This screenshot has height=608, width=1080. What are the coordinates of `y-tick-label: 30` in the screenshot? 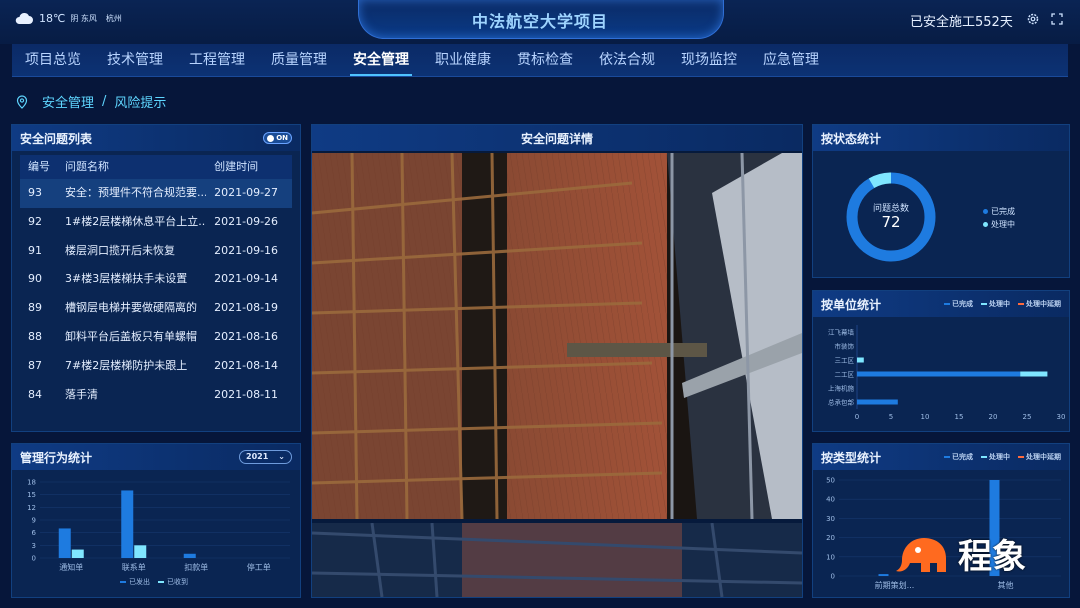 It's located at (830, 519).